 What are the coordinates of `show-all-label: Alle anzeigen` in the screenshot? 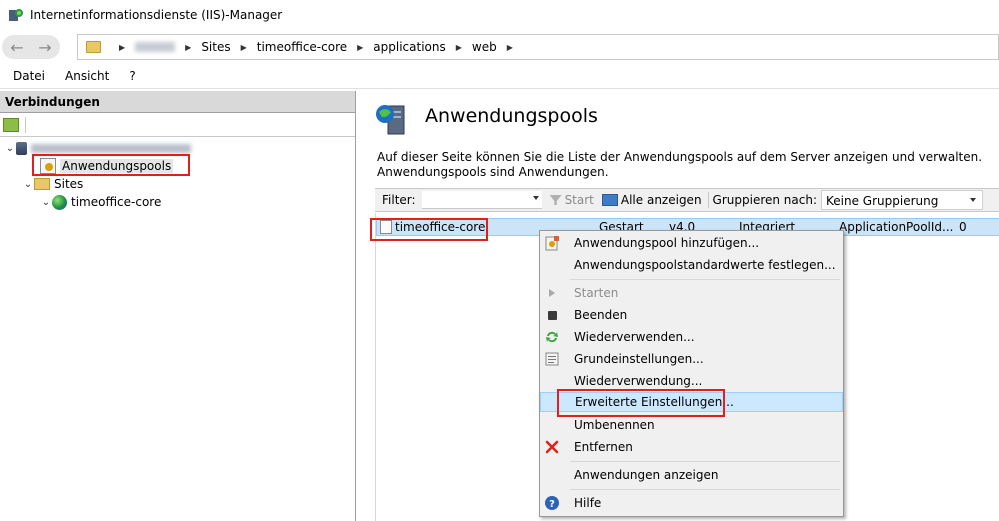 It's located at (661, 200).